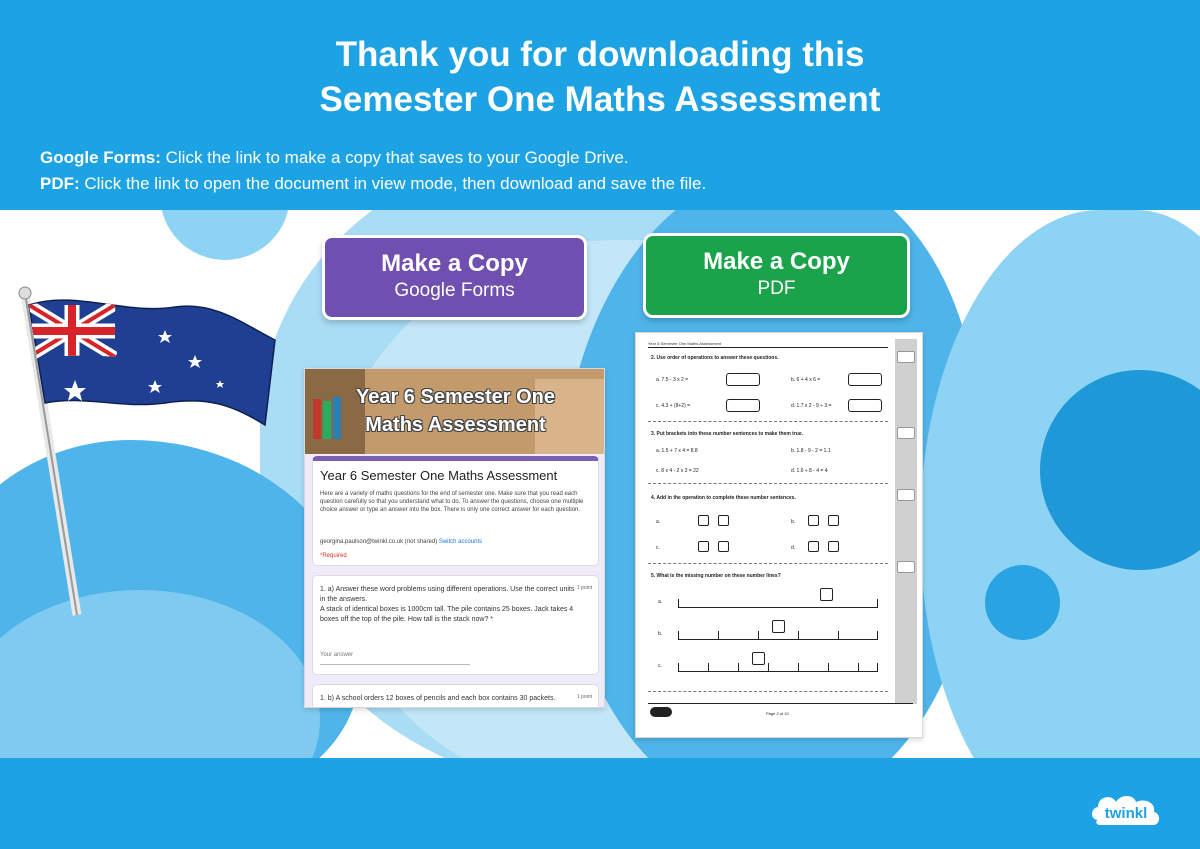 The image size is (1200, 849). Describe the element at coordinates (906, 521) in the screenshot. I see `pdf-marks-column` at that location.